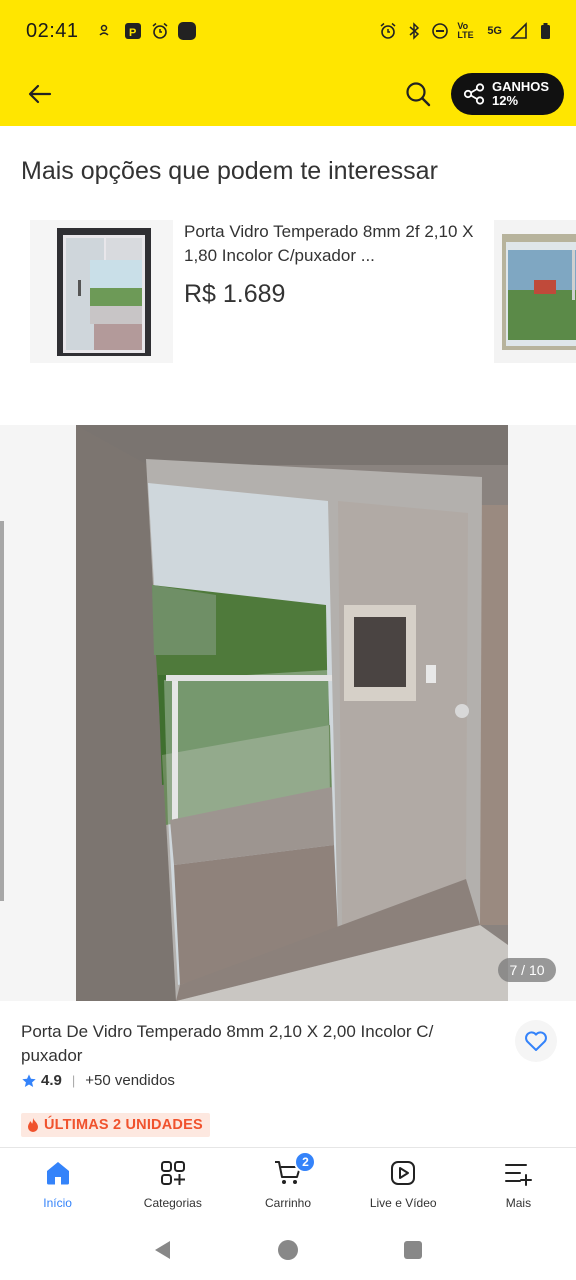 This screenshot has width=576, height=1280. What do you see at coordinates (101, 291) in the screenshot?
I see `product-thumbnail` at bounding box center [101, 291].